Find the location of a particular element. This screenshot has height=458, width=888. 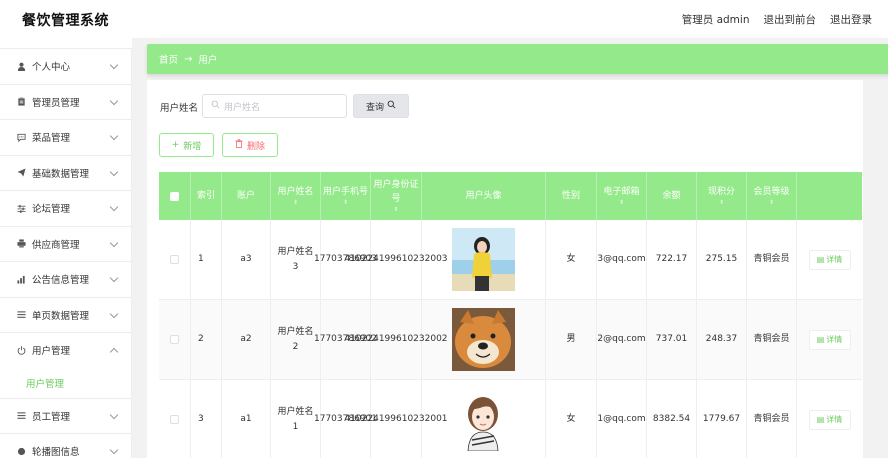

delete-button: 删除 is located at coordinates (250, 145).